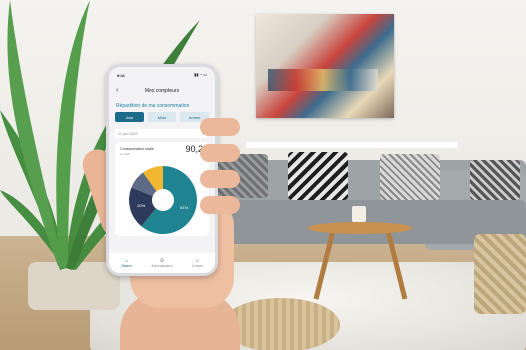 The image size is (526, 350). I want to click on tab-month: Mois, so click(162, 117).